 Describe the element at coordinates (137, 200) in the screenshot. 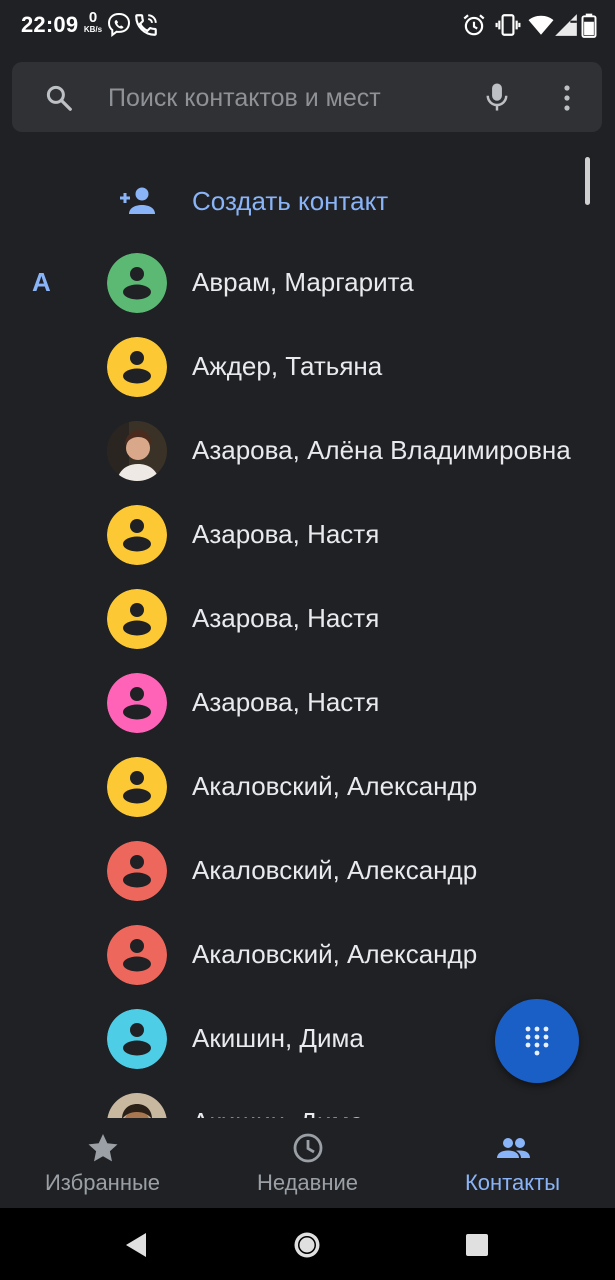

I see `add-person-icon` at that location.